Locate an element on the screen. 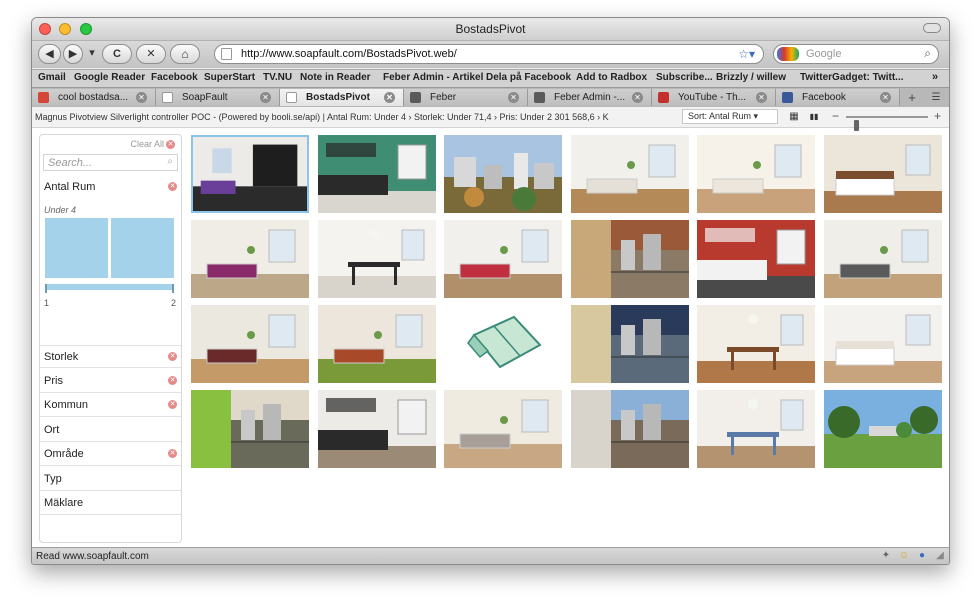  bookmark-star-icon: ☆▾ is located at coordinates (746, 54).